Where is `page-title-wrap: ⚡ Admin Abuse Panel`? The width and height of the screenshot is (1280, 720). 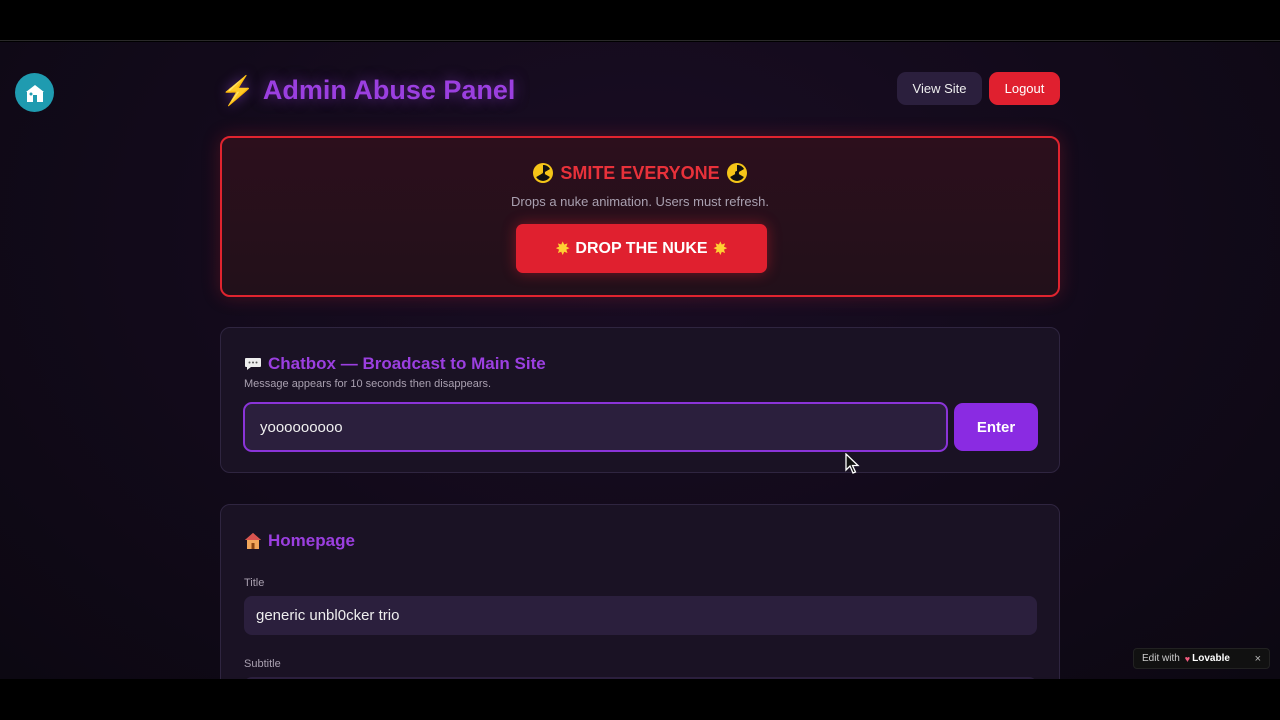 page-title-wrap: ⚡ Admin Abuse Panel is located at coordinates (367, 90).